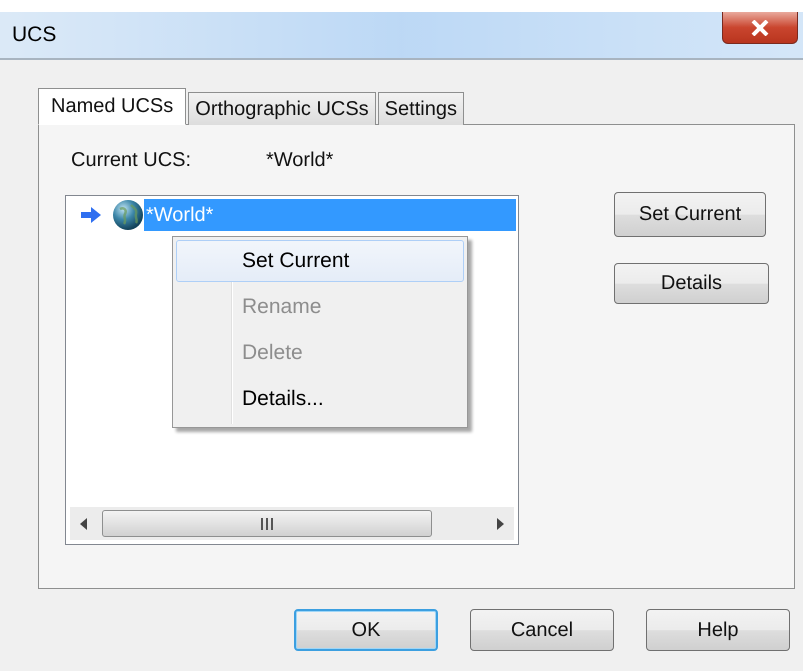  Describe the element at coordinates (421, 108) in the screenshot. I see `tab: Settings` at that location.